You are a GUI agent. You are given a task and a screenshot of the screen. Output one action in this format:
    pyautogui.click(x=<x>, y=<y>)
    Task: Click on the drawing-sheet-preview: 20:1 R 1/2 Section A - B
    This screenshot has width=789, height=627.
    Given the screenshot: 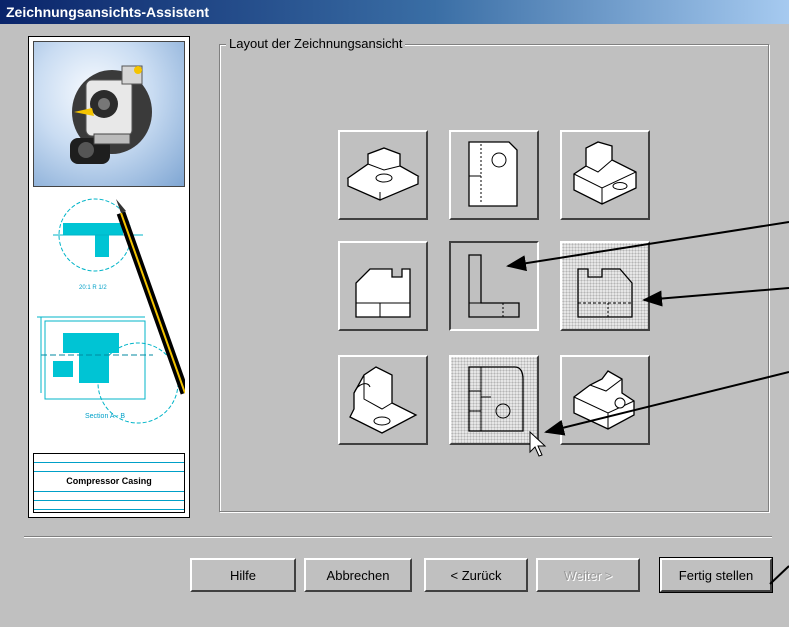 What is the action you would take?
    pyautogui.click(x=109, y=322)
    